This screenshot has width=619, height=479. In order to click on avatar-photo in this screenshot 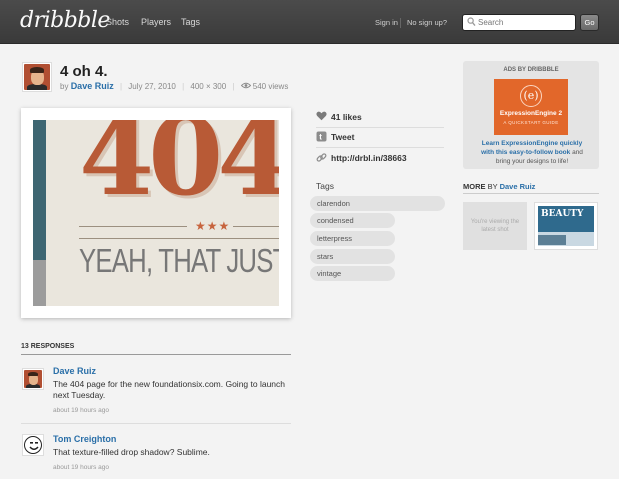, I will do `click(33, 379)`.